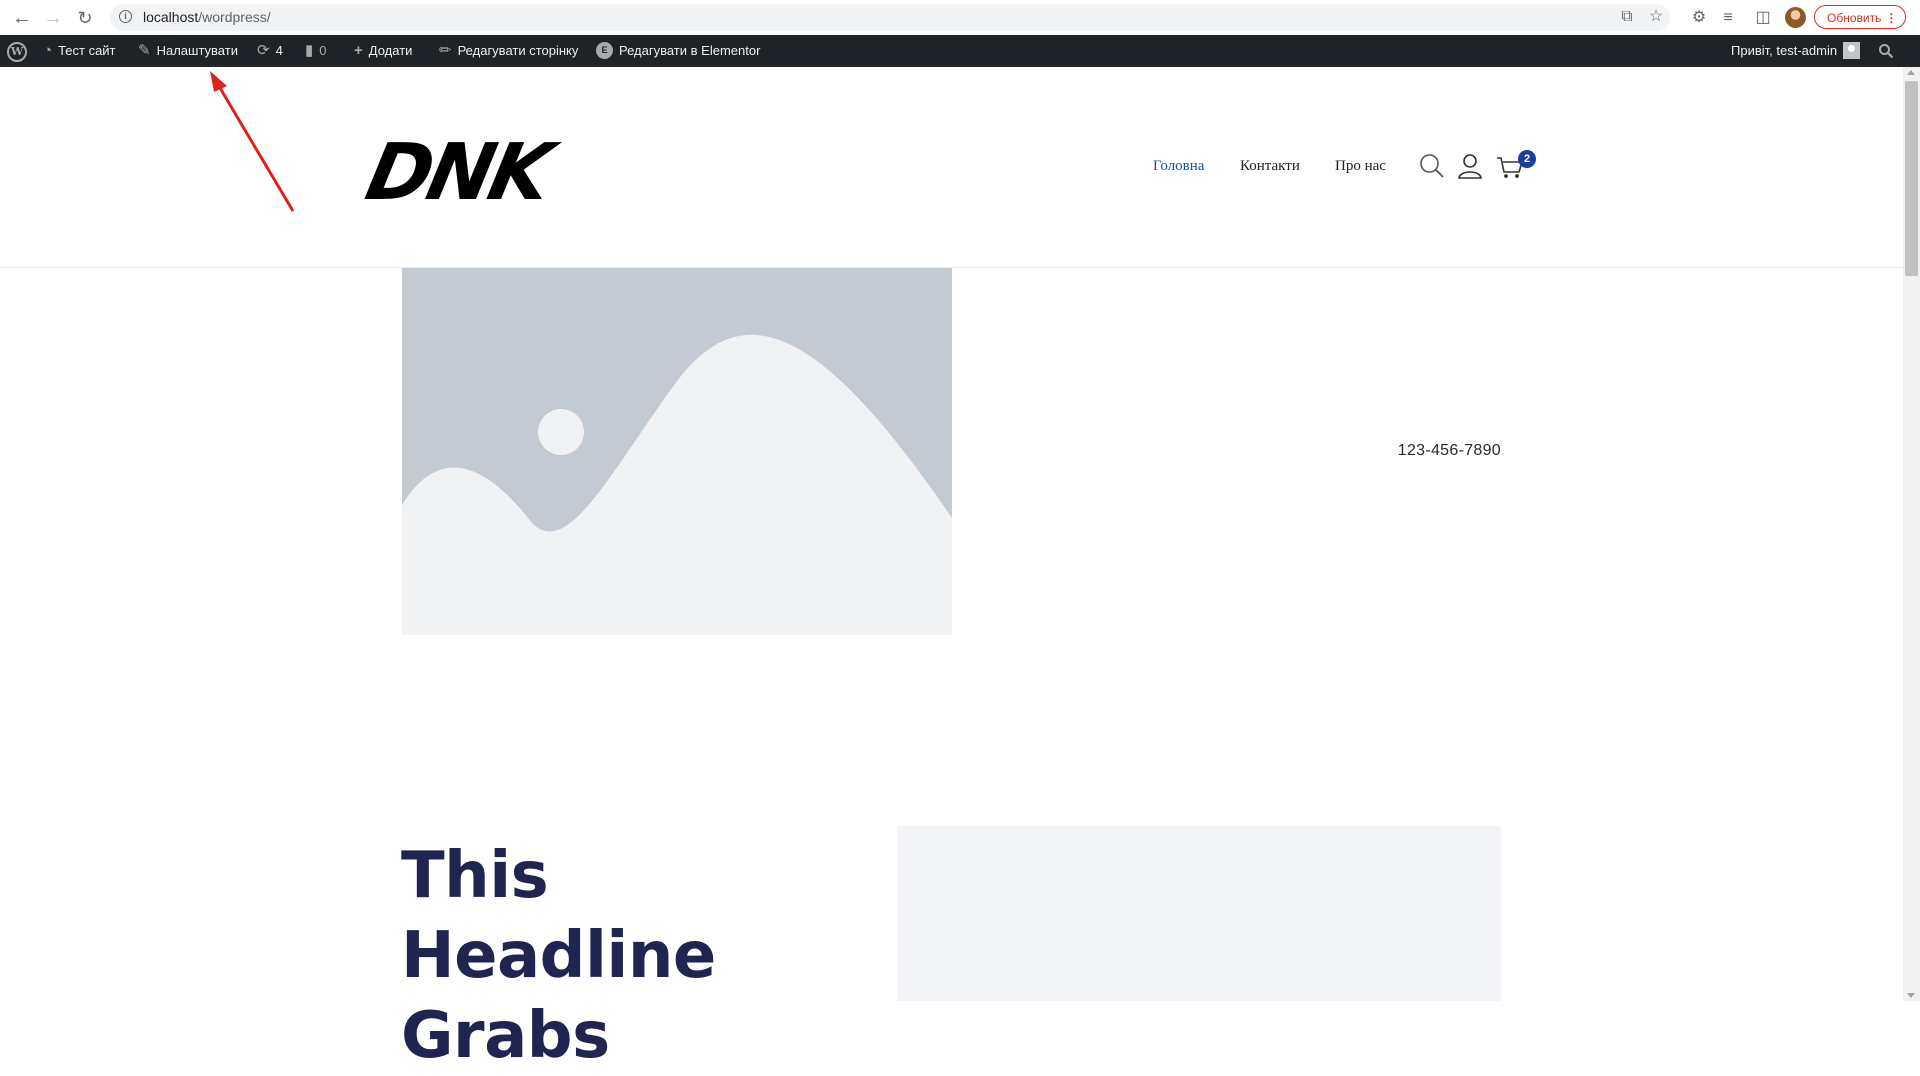  I want to click on admin-bar-customize: ✎ Налаштувати, so click(188, 51).